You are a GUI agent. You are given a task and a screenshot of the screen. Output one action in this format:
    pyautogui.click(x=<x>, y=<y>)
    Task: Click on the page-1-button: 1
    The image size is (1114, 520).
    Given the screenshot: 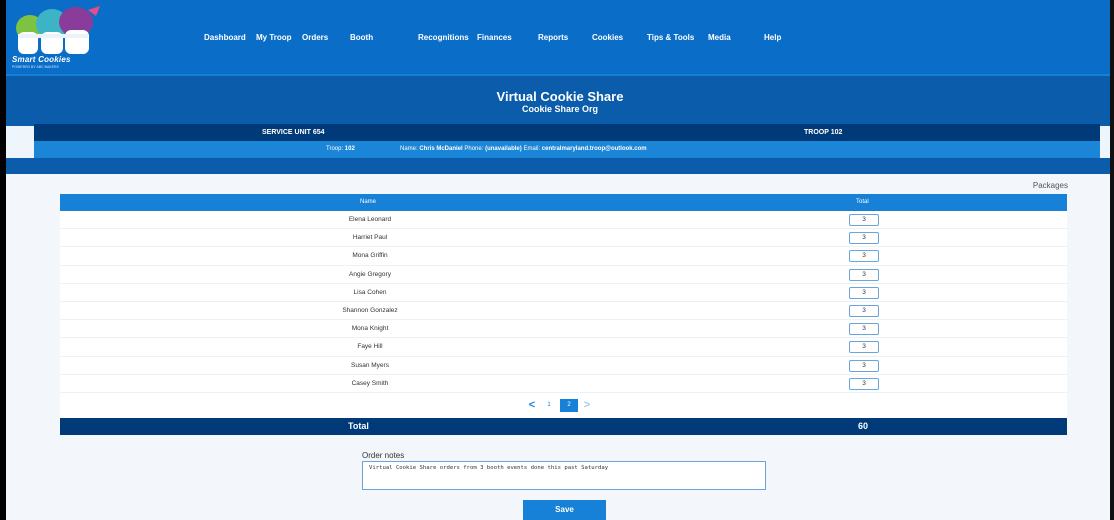 What is the action you would take?
    pyautogui.click(x=549, y=405)
    